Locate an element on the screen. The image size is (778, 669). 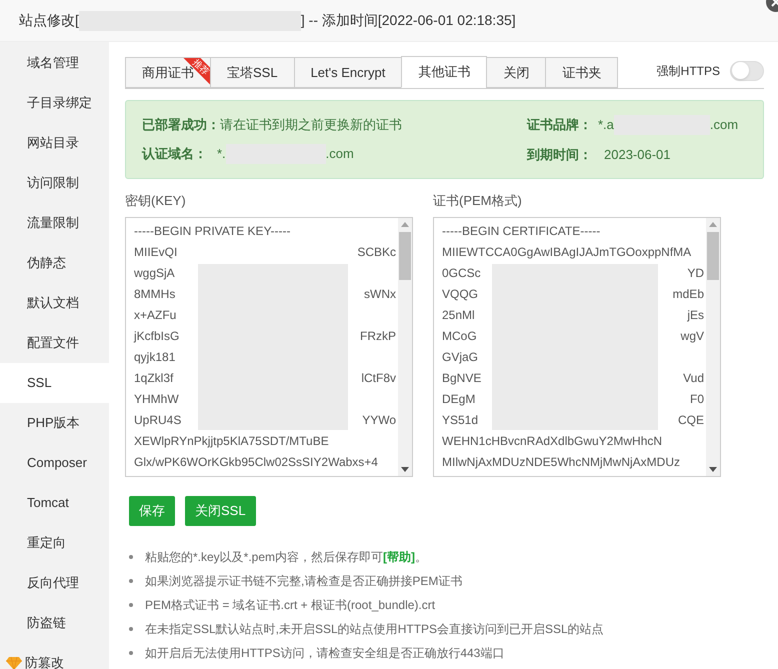
code-line: YS51d is located at coordinates (460, 420).